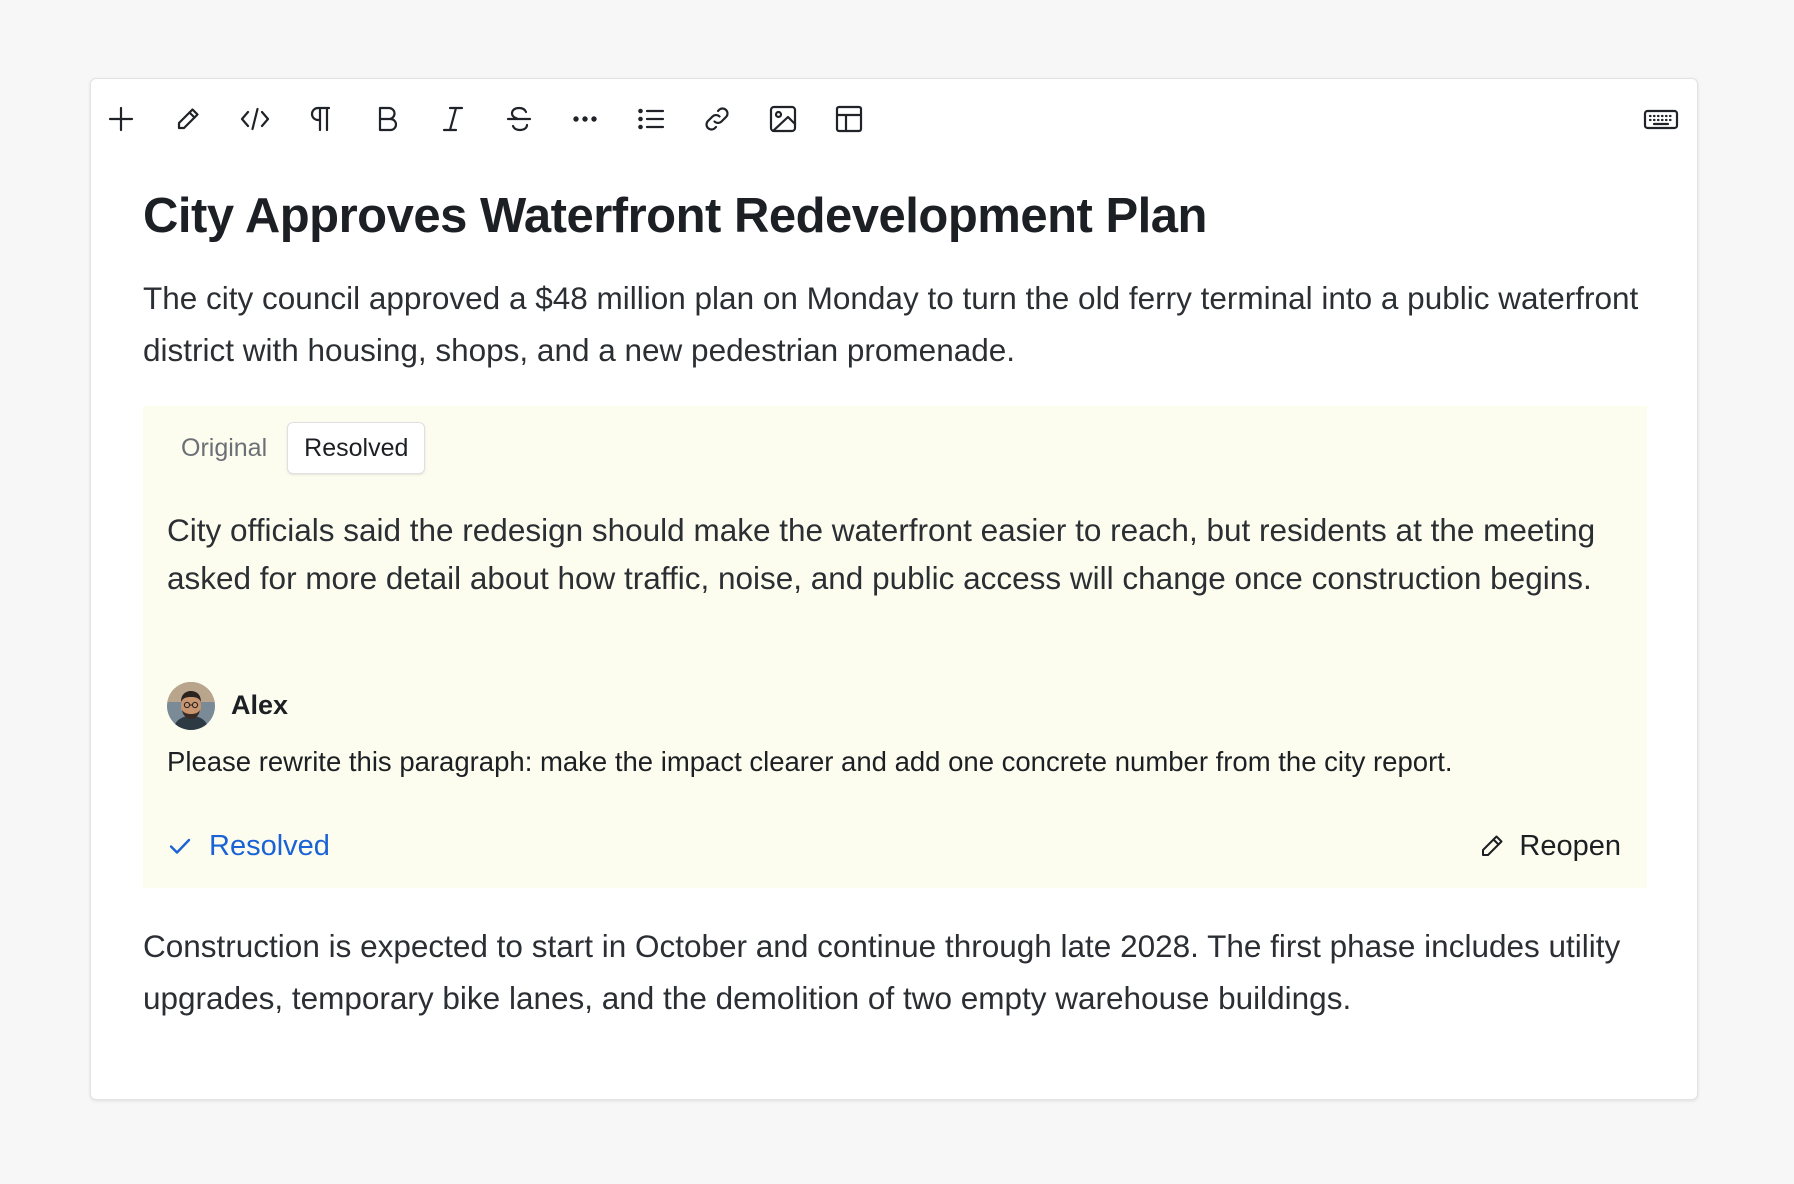  I want to click on insert-button, so click(121, 119).